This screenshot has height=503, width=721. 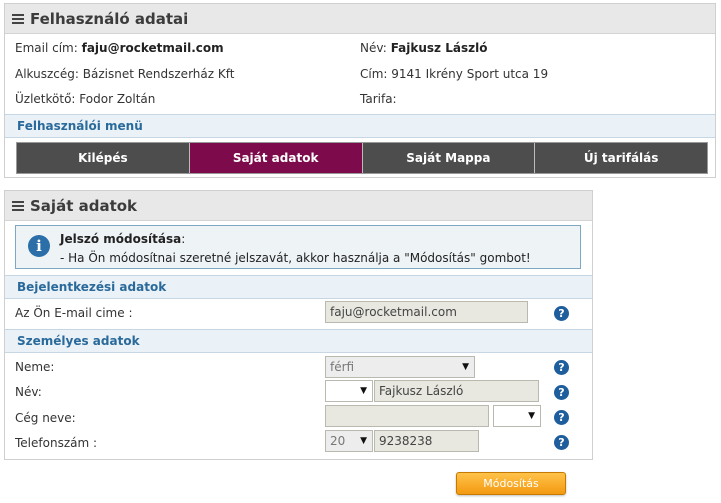 What do you see at coordinates (74, 313) in the screenshot?
I see `email-label: Az Ön E-mail cime :` at bounding box center [74, 313].